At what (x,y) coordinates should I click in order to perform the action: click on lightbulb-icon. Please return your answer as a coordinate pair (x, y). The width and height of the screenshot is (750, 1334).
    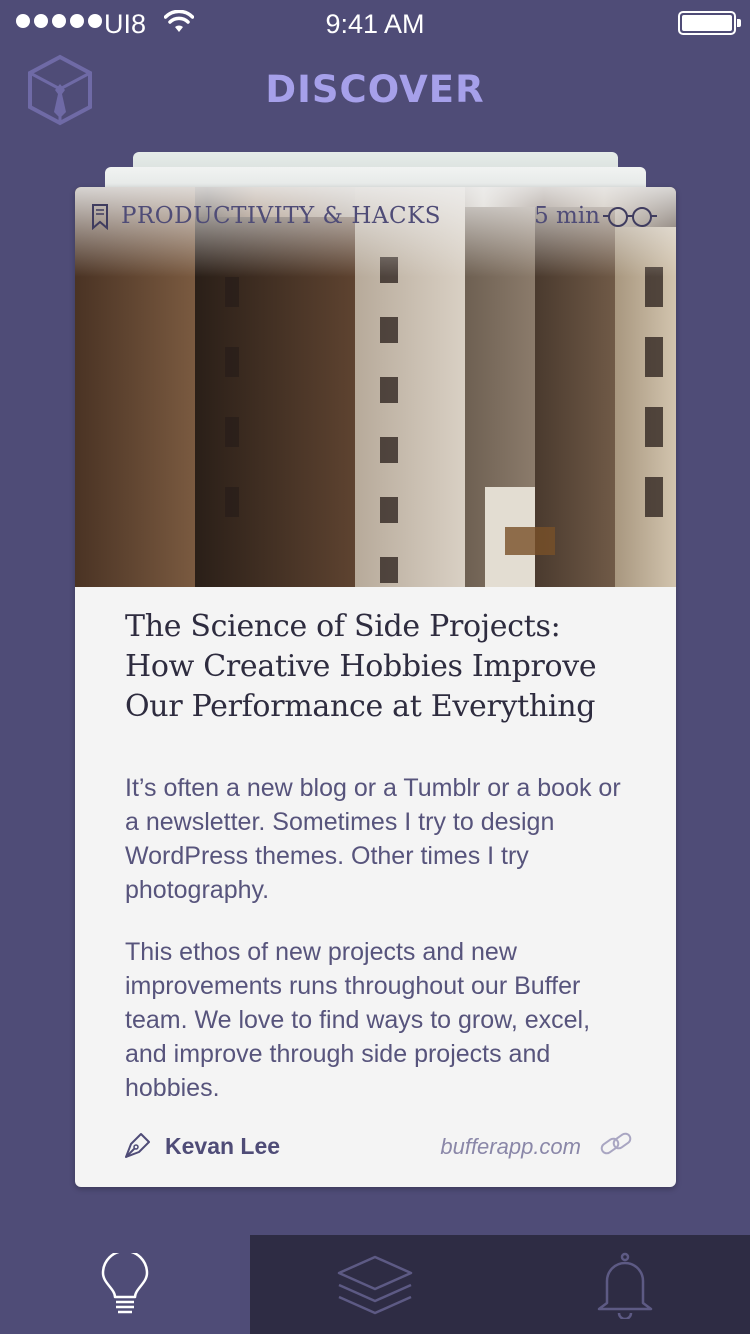
    Looking at the image, I should click on (125, 1282).